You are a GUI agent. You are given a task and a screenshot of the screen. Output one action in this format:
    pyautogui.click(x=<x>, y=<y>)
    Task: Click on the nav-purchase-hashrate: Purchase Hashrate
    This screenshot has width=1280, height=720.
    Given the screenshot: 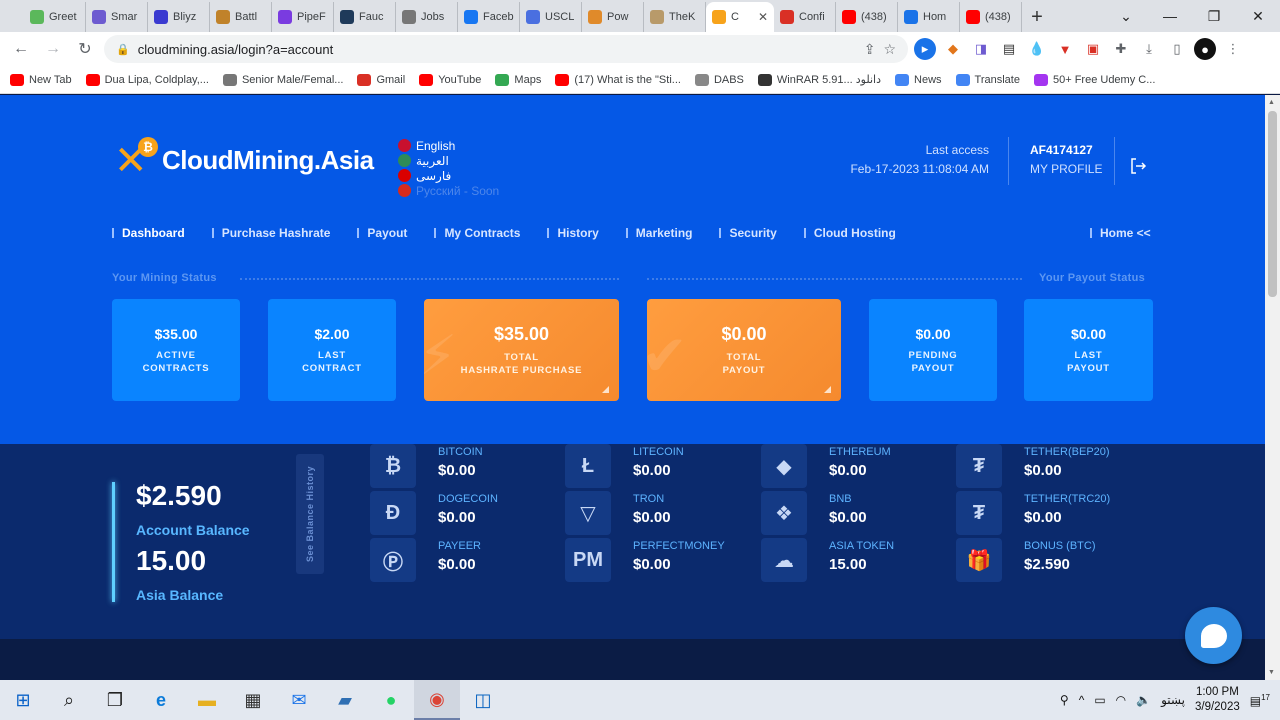 What is the action you would take?
    pyautogui.click(x=270, y=233)
    